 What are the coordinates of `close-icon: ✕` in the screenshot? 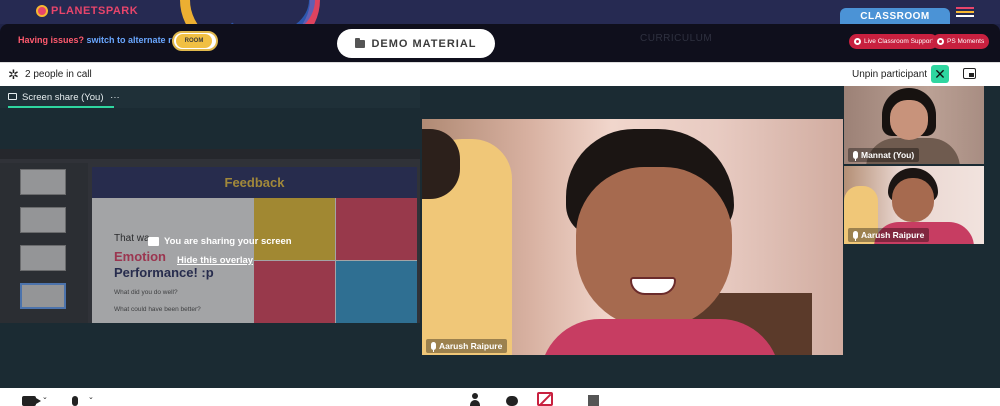 It's located at (940, 74).